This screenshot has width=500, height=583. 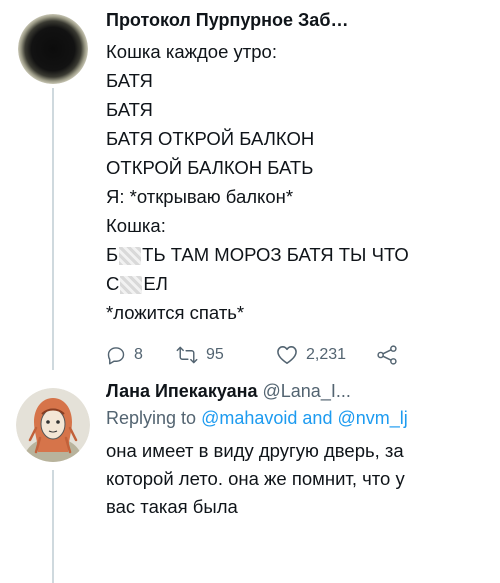 What do you see at coordinates (112, 254) in the screenshot?
I see `tweet-line-start: Б` at bounding box center [112, 254].